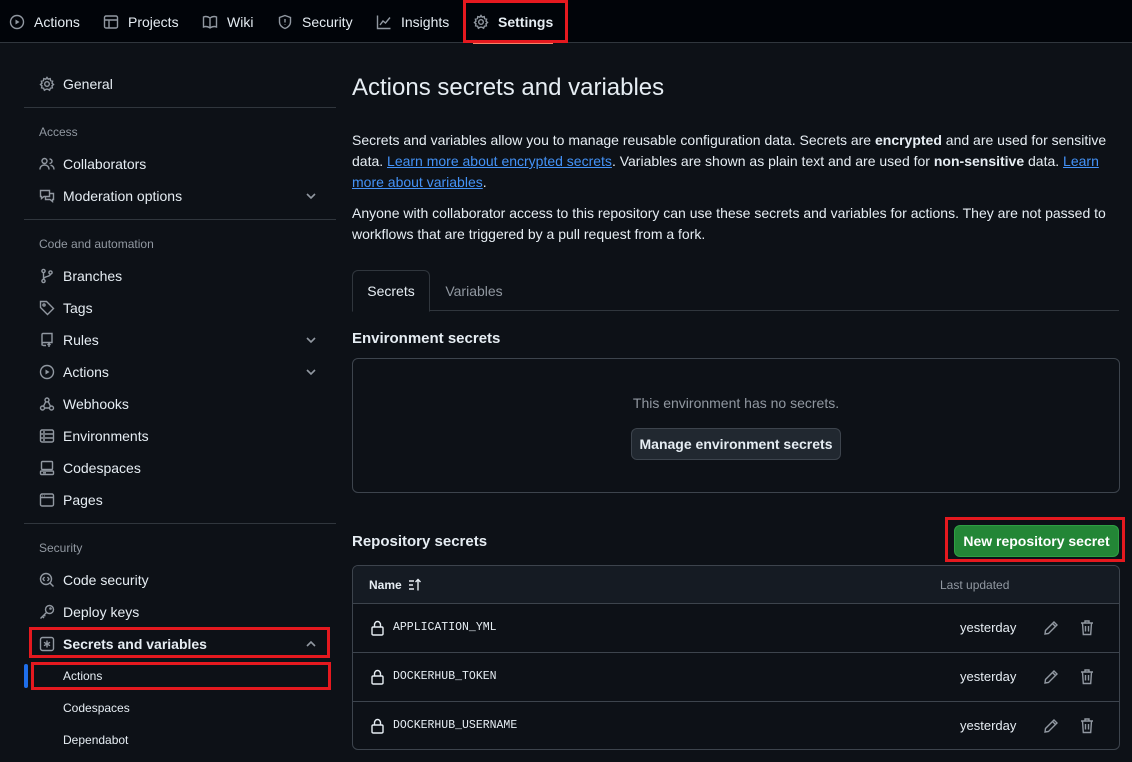 This screenshot has width=1132, height=762. What do you see at coordinates (455, 725) in the screenshot?
I see `secret-name: DOCKERHUB_USERNAME` at bounding box center [455, 725].